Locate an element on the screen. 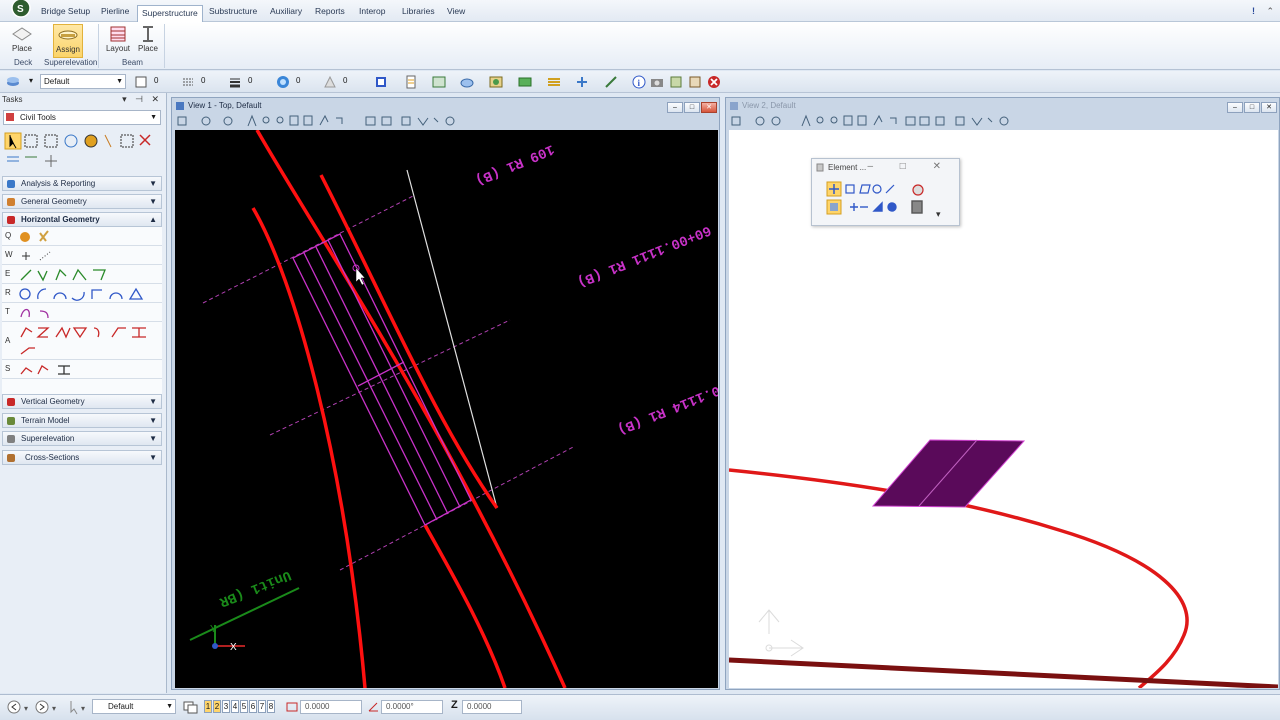  tab-libraries: Libraries is located at coordinates (418, 12).